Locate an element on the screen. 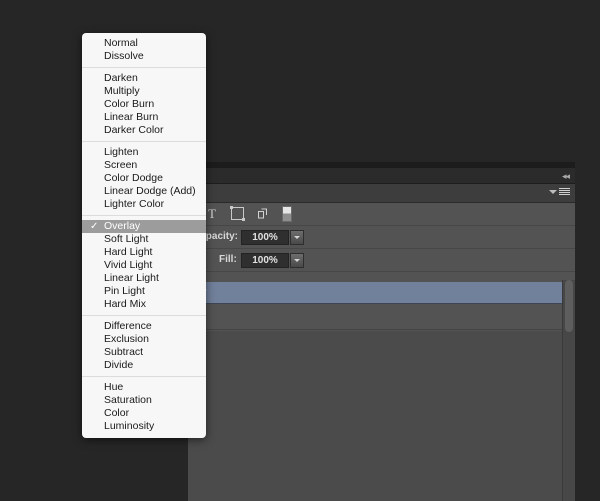  menu-item-color-burn: Color Burn is located at coordinates (144, 104).